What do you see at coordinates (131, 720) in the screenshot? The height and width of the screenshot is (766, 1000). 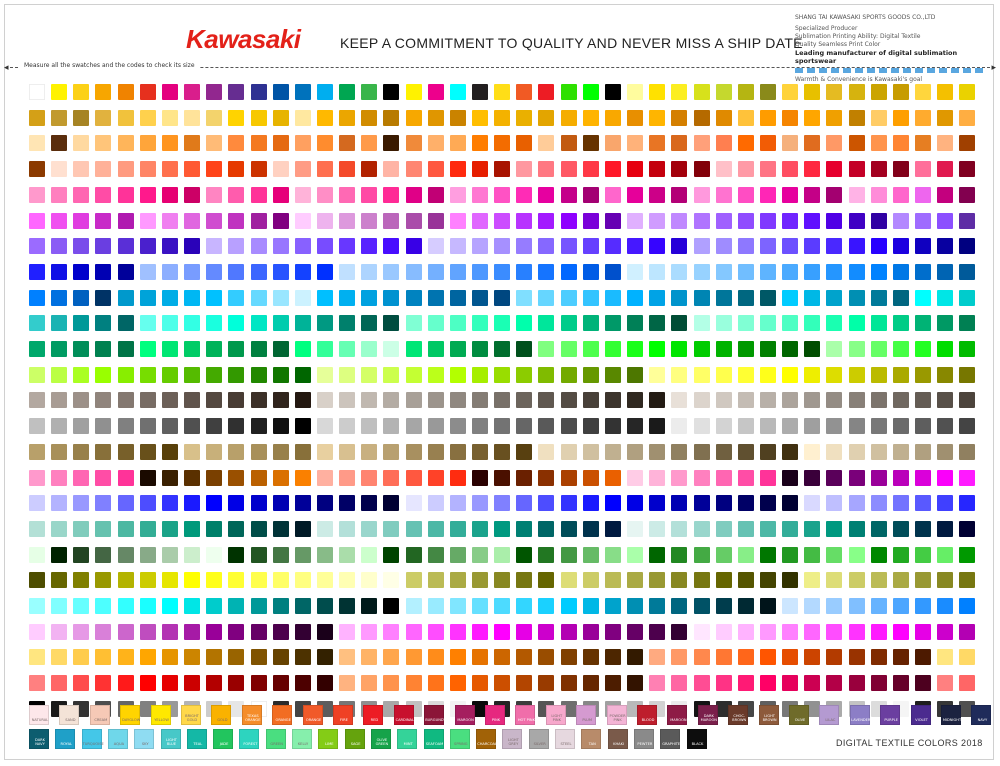 I see `legend-label: DAYGLOW` at bounding box center [131, 720].